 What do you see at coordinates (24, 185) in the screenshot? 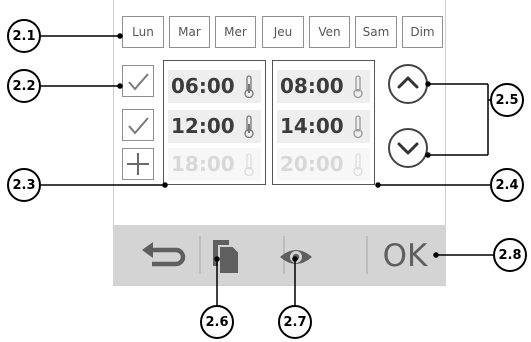
I see `callout-2-3: 2.3` at bounding box center [24, 185].